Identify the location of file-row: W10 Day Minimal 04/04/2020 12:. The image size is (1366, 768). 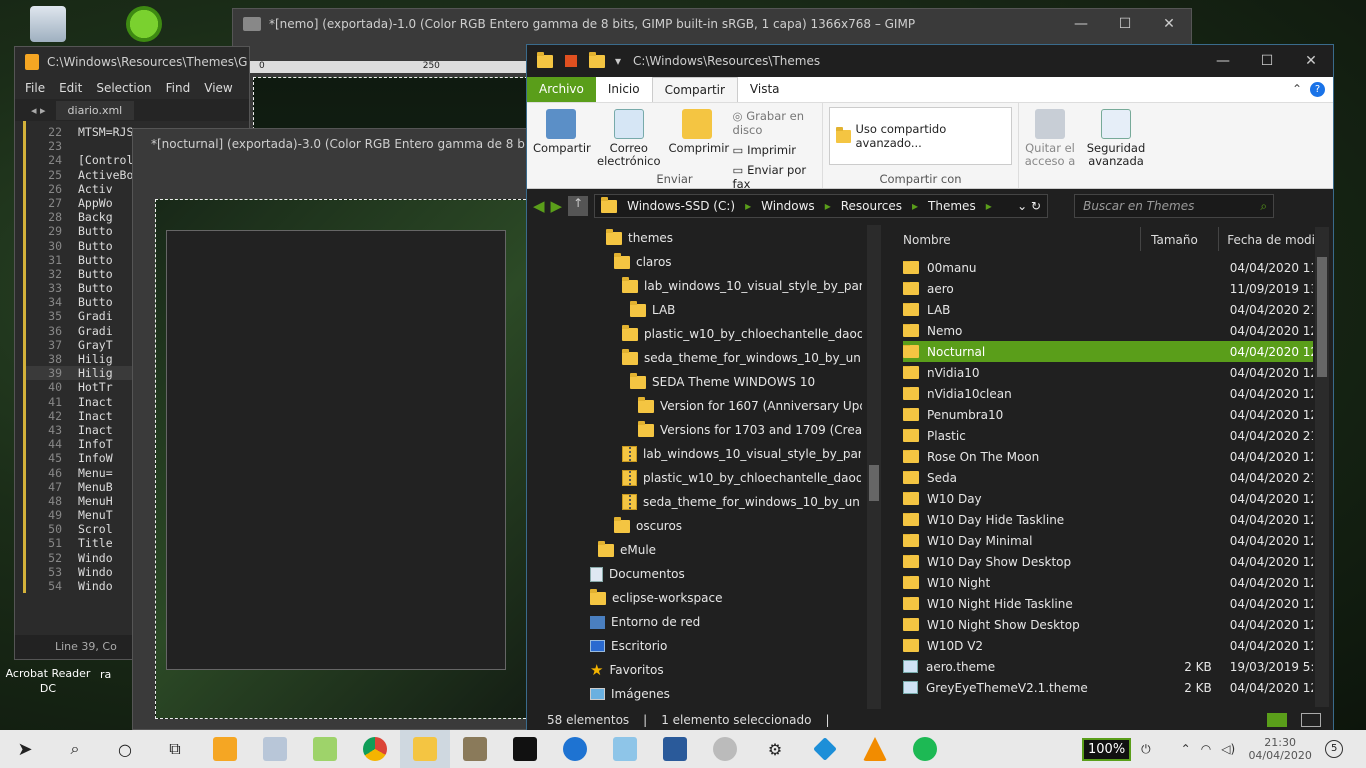
(1108, 540).